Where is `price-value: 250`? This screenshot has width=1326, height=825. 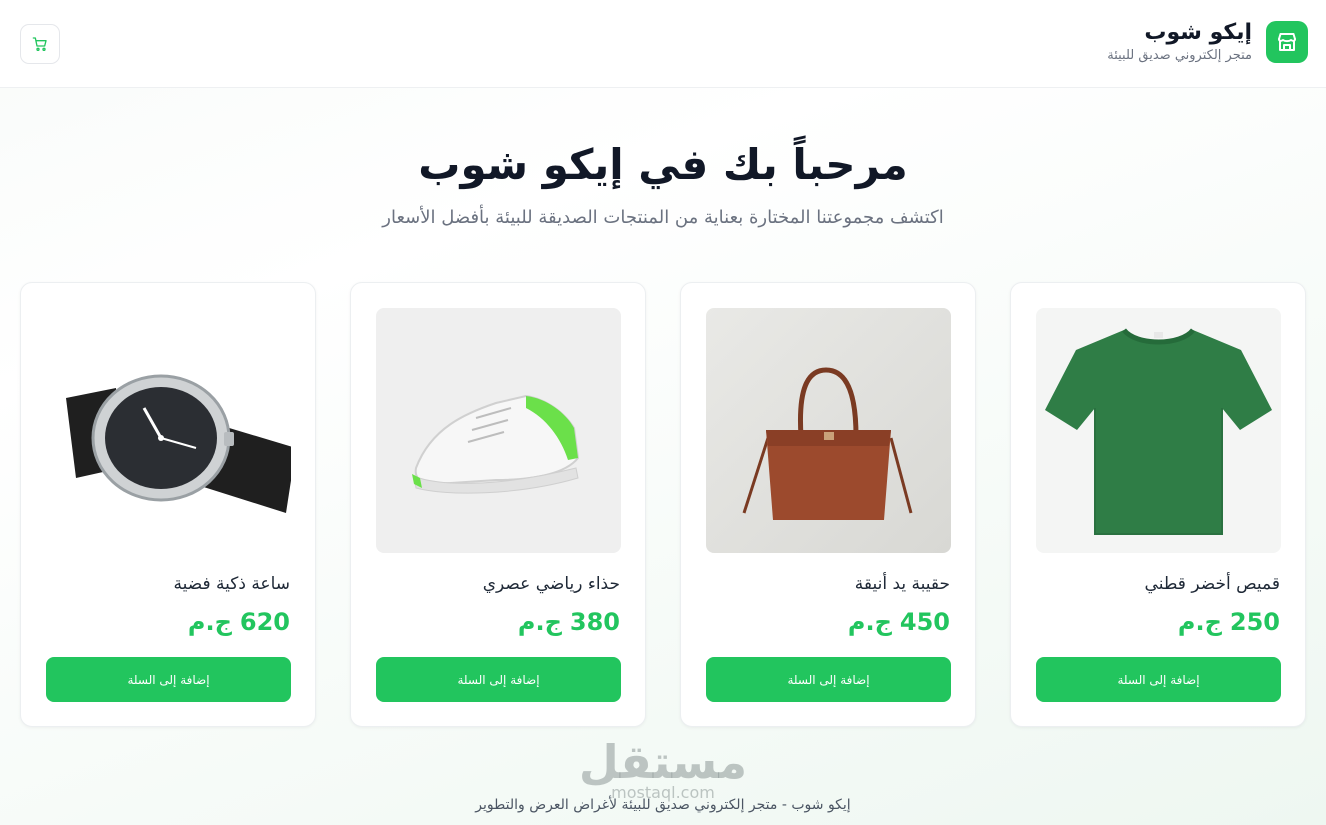
price-value: 250 is located at coordinates (1254, 622).